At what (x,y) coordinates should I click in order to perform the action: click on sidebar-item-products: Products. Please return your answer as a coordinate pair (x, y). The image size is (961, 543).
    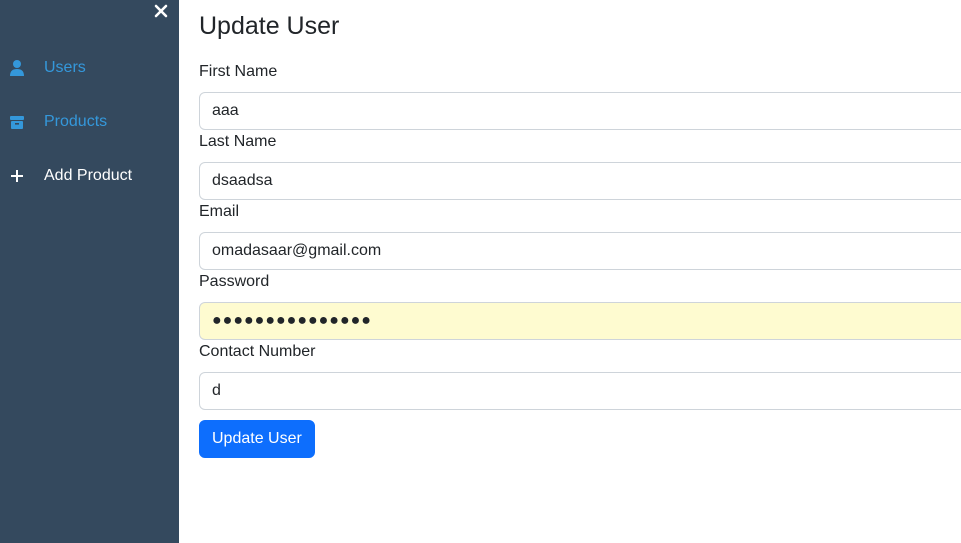
    Looking at the image, I should click on (89, 122).